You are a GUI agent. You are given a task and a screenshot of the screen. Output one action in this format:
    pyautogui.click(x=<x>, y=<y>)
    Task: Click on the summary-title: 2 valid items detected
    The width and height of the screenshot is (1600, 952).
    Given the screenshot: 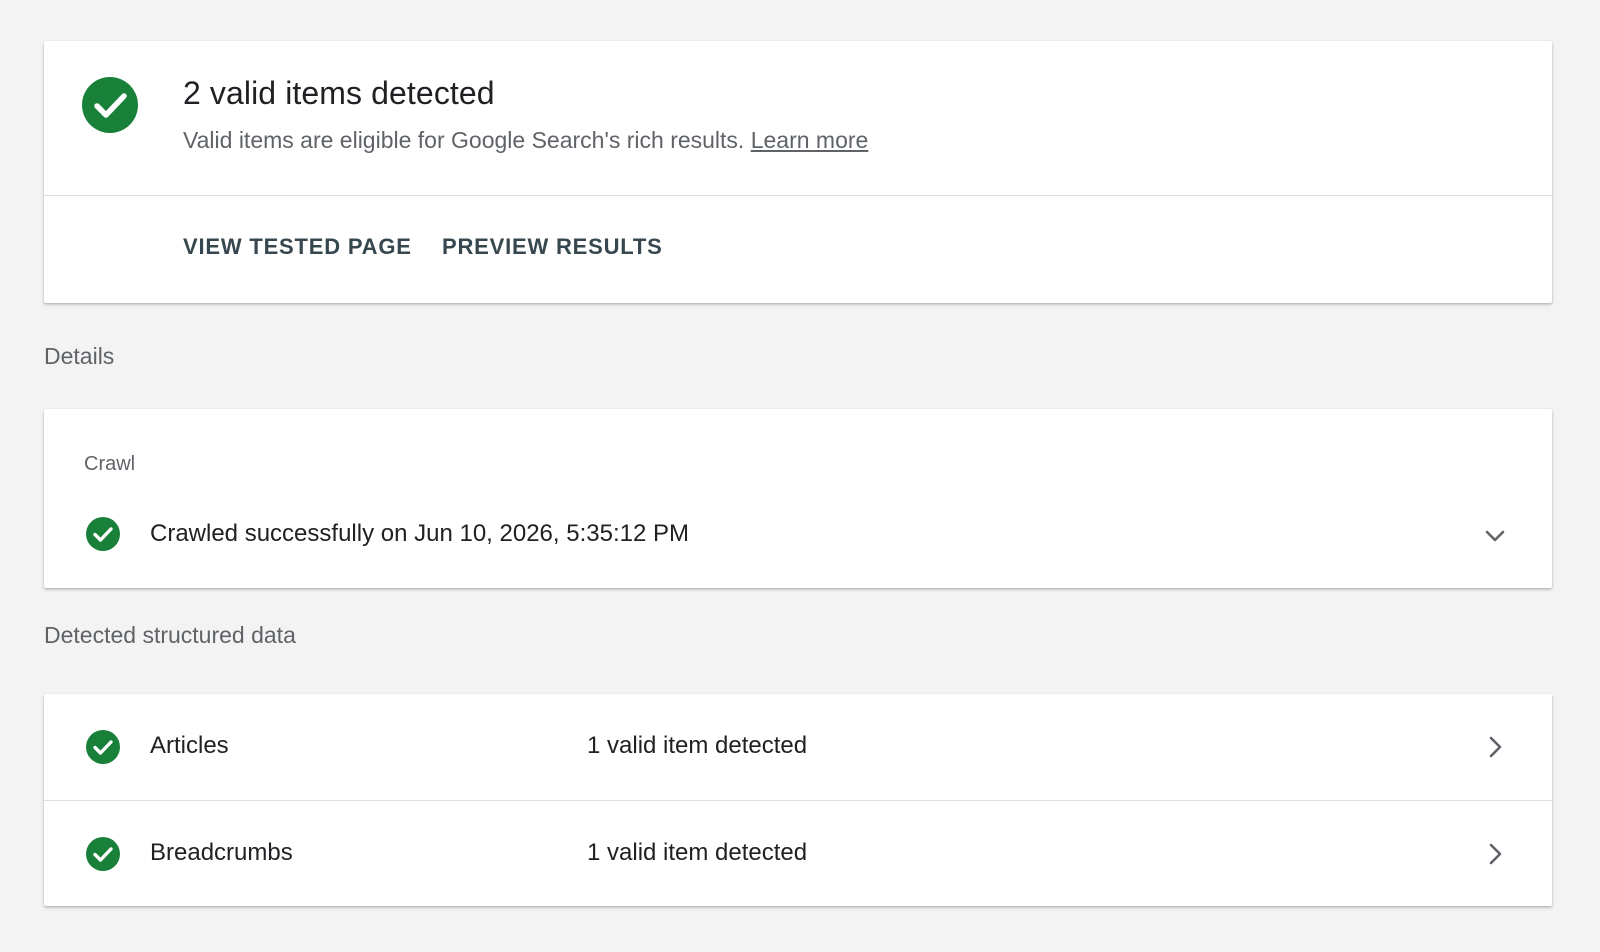 What is the action you would take?
    pyautogui.click(x=339, y=93)
    